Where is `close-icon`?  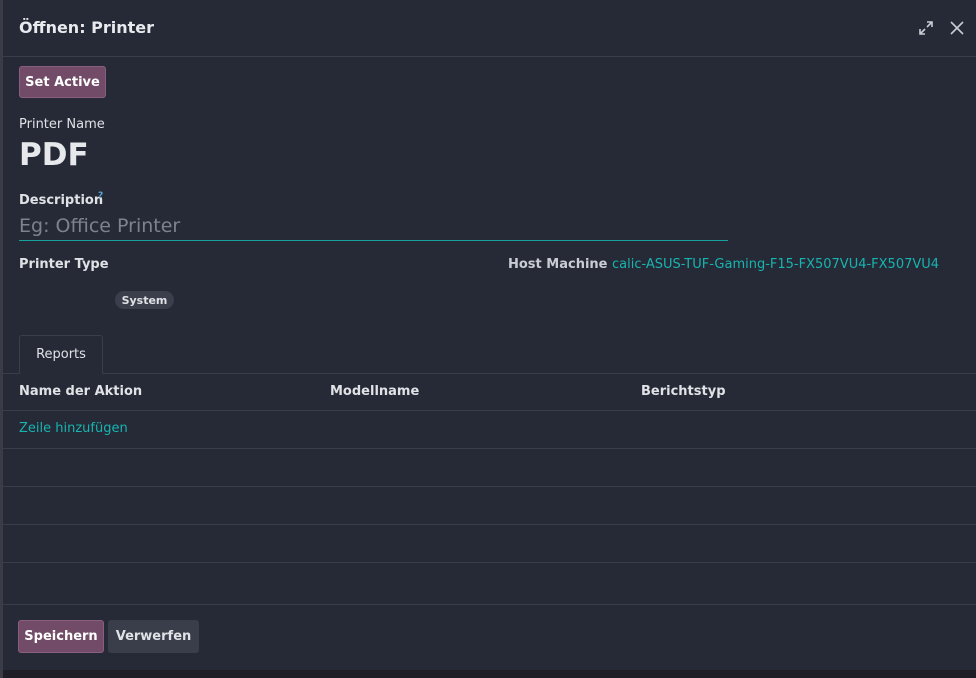
close-icon is located at coordinates (957, 28).